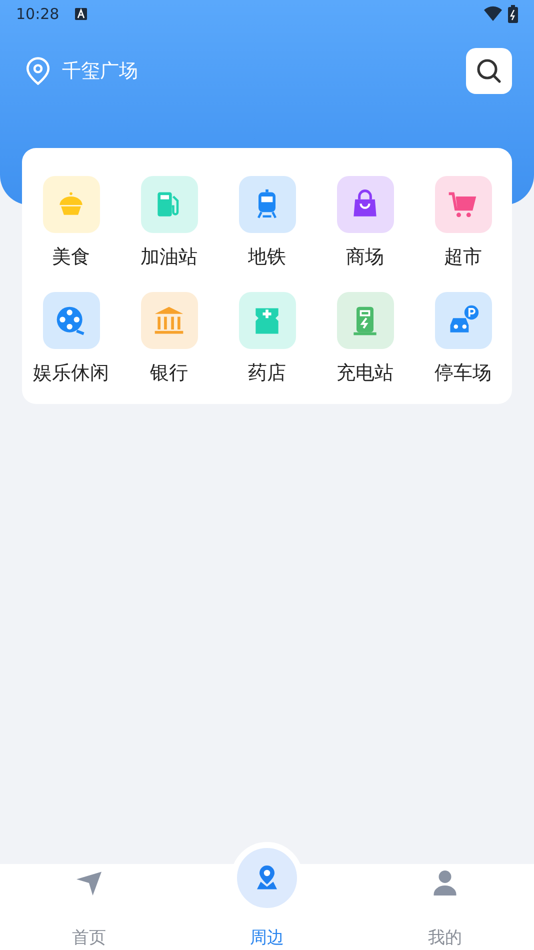 This screenshot has height=950, width=534. I want to click on category-item: 美食, so click(71, 223).